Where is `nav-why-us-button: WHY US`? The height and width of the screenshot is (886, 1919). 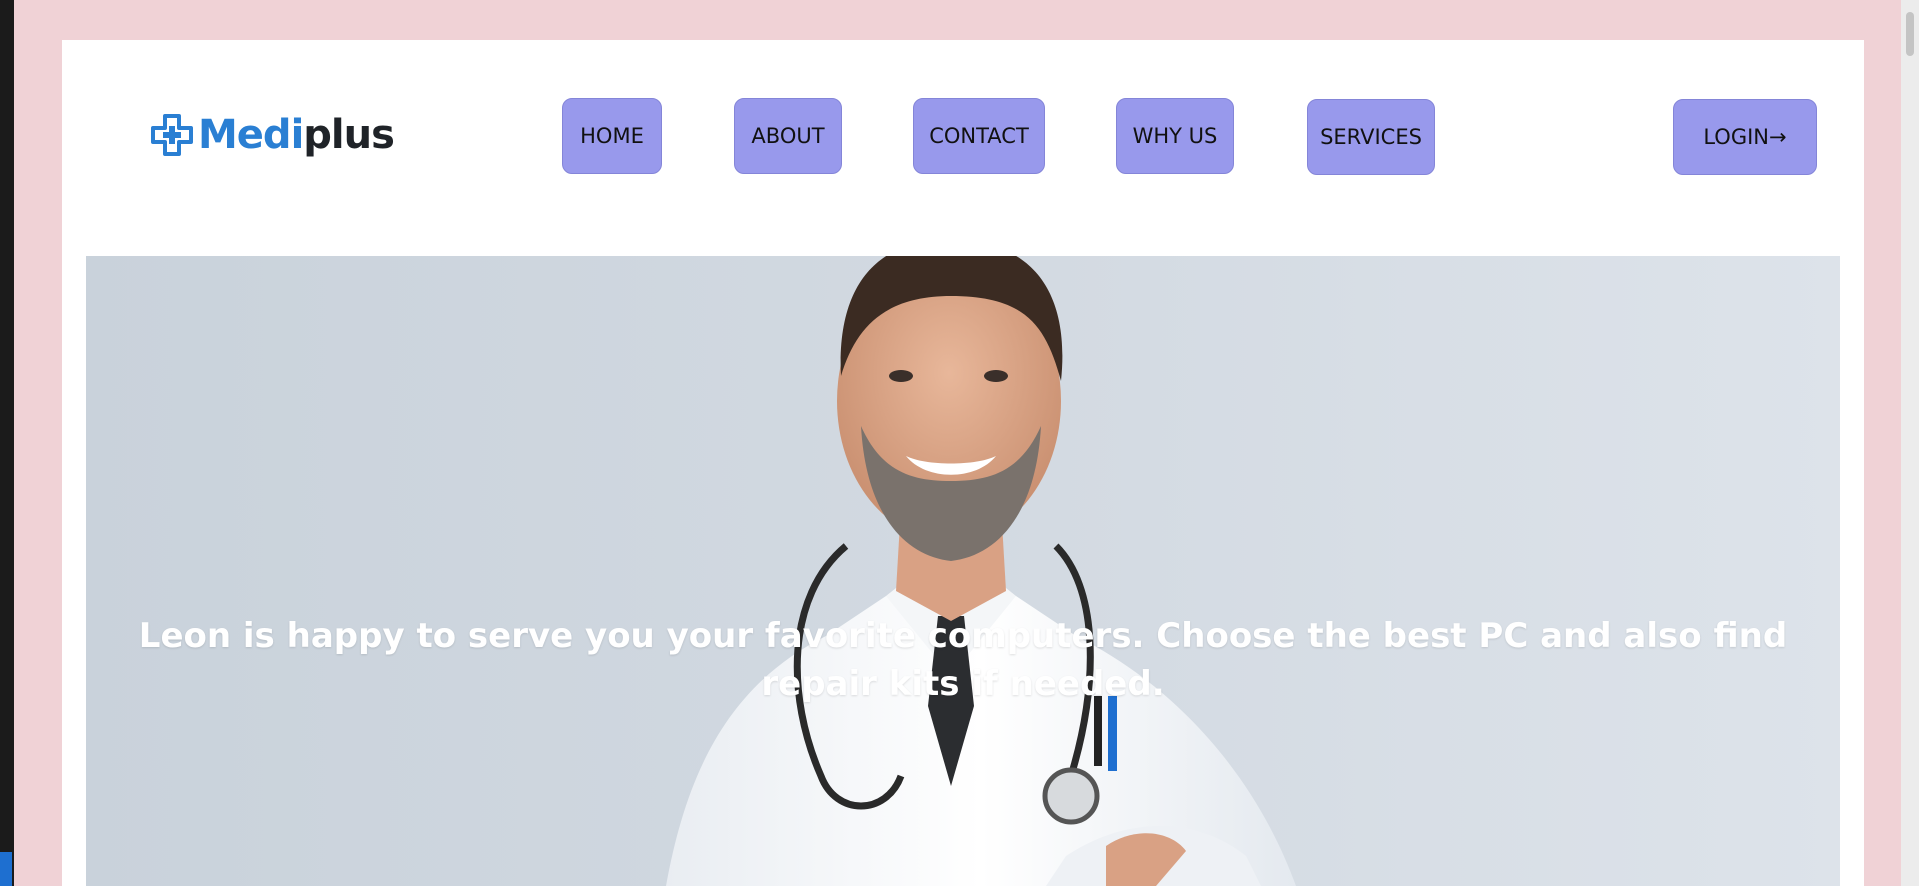
nav-why-us-button: WHY US is located at coordinates (1175, 136).